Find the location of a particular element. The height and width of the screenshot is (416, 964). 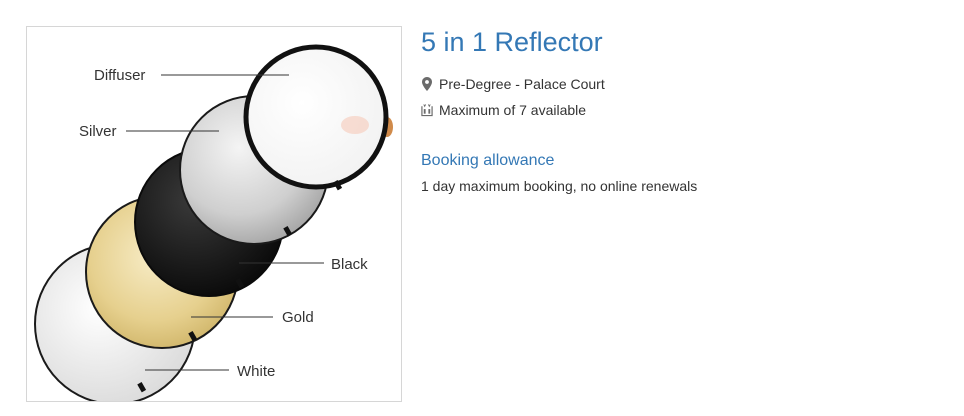

availability-row: Maximum of 7 available is located at coordinates (681, 110).